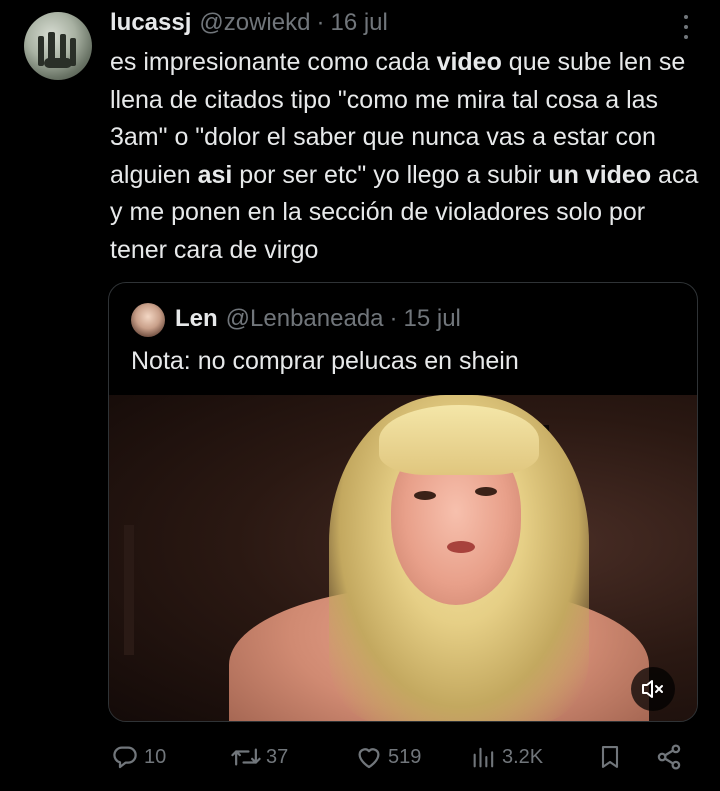 The width and height of the screenshot is (720, 791). I want to click on tweet-text-bold: un video, so click(600, 174).